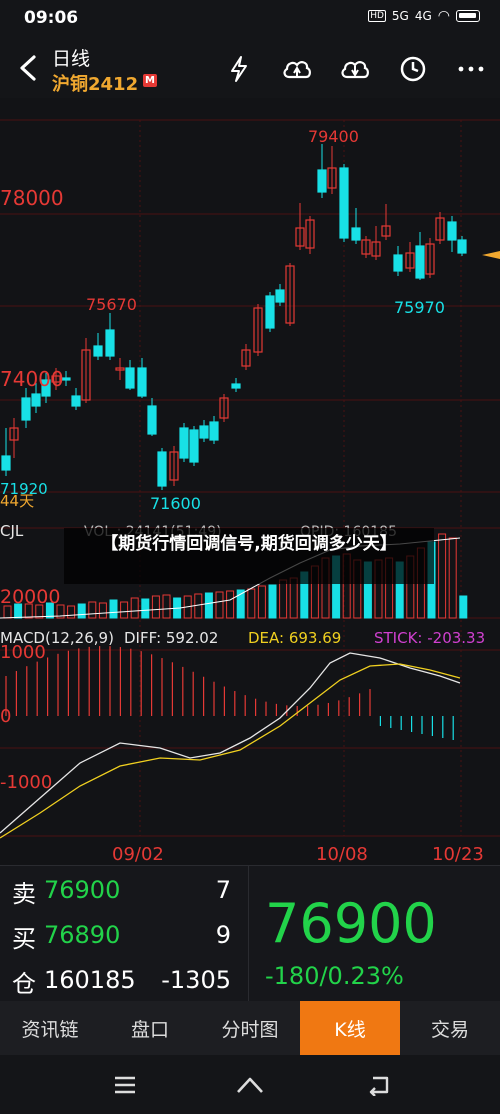 Image resolution: width=500 pixels, height=1114 pixels. Describe the element at coordinates (333, 136) in the screenshot. I see `price-label-high: 79400` at that location.